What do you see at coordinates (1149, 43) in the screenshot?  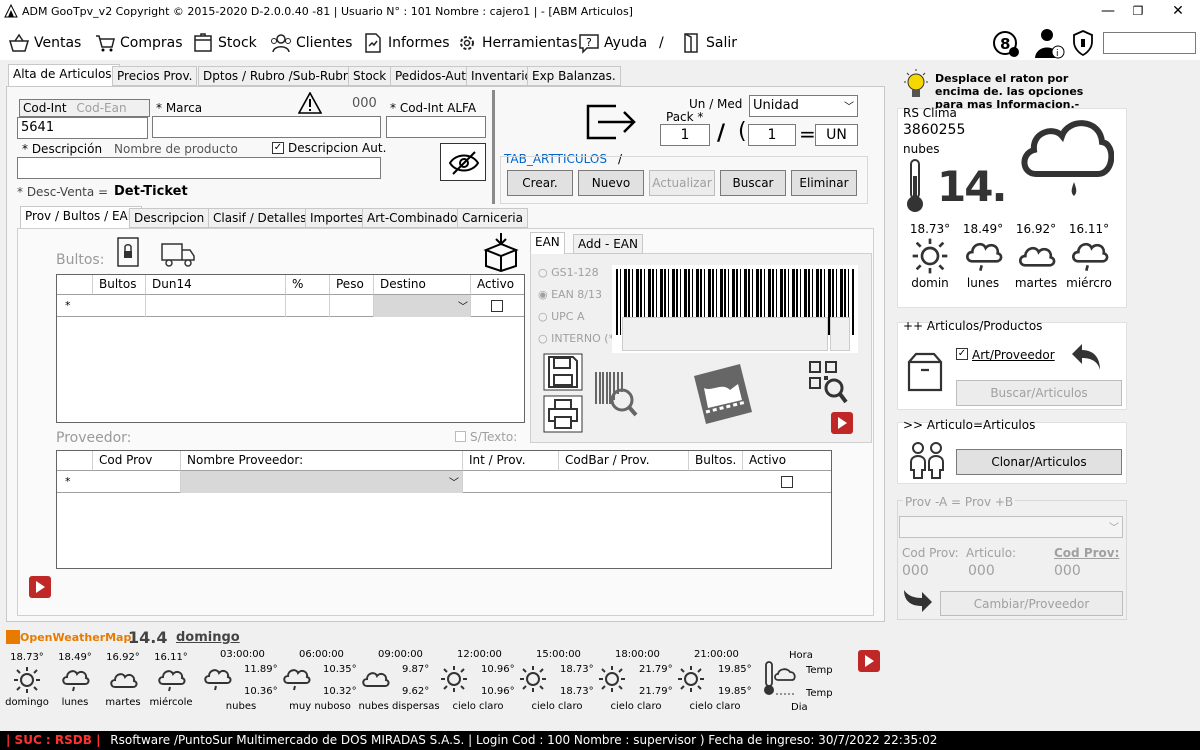 I see `header-input` at bounding box center [1149, 43].